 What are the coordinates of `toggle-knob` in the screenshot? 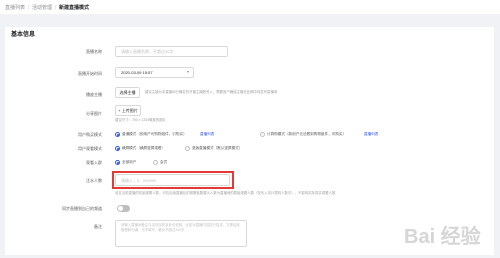 It's located at (120, 208).